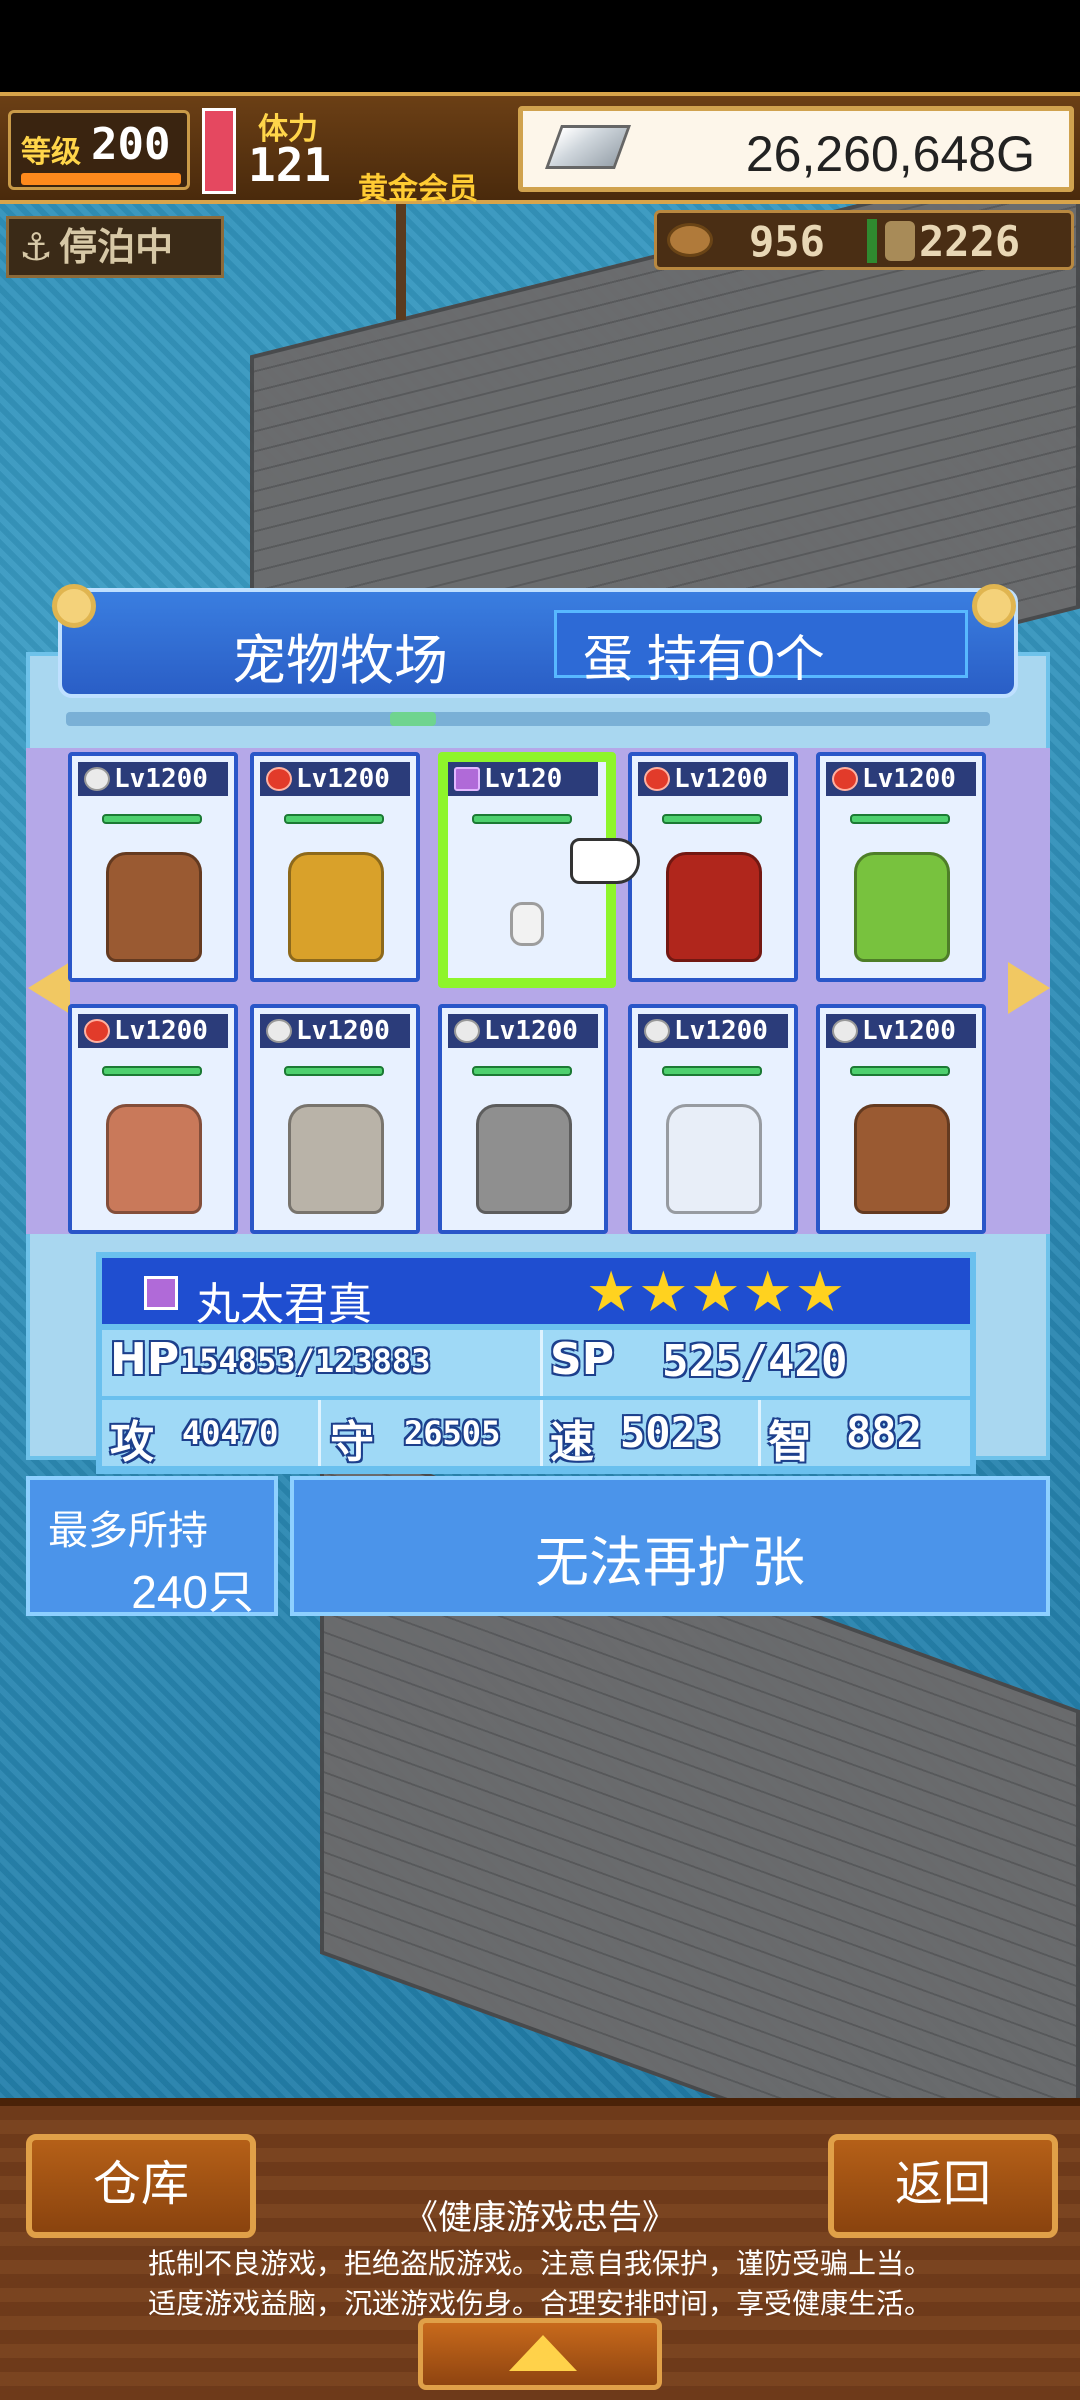 The width and height of the screenshot is (1080, 2400). What do you see at coordinates (418, 189) in the screenshot?
I see `membership-badge: 黄金会员` at bounding box center [418, 189].